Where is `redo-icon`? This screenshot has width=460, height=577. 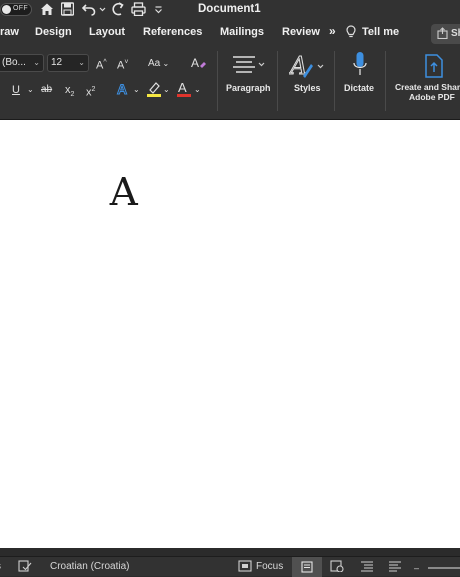 redo-icon is located at coordinates (118, 10).